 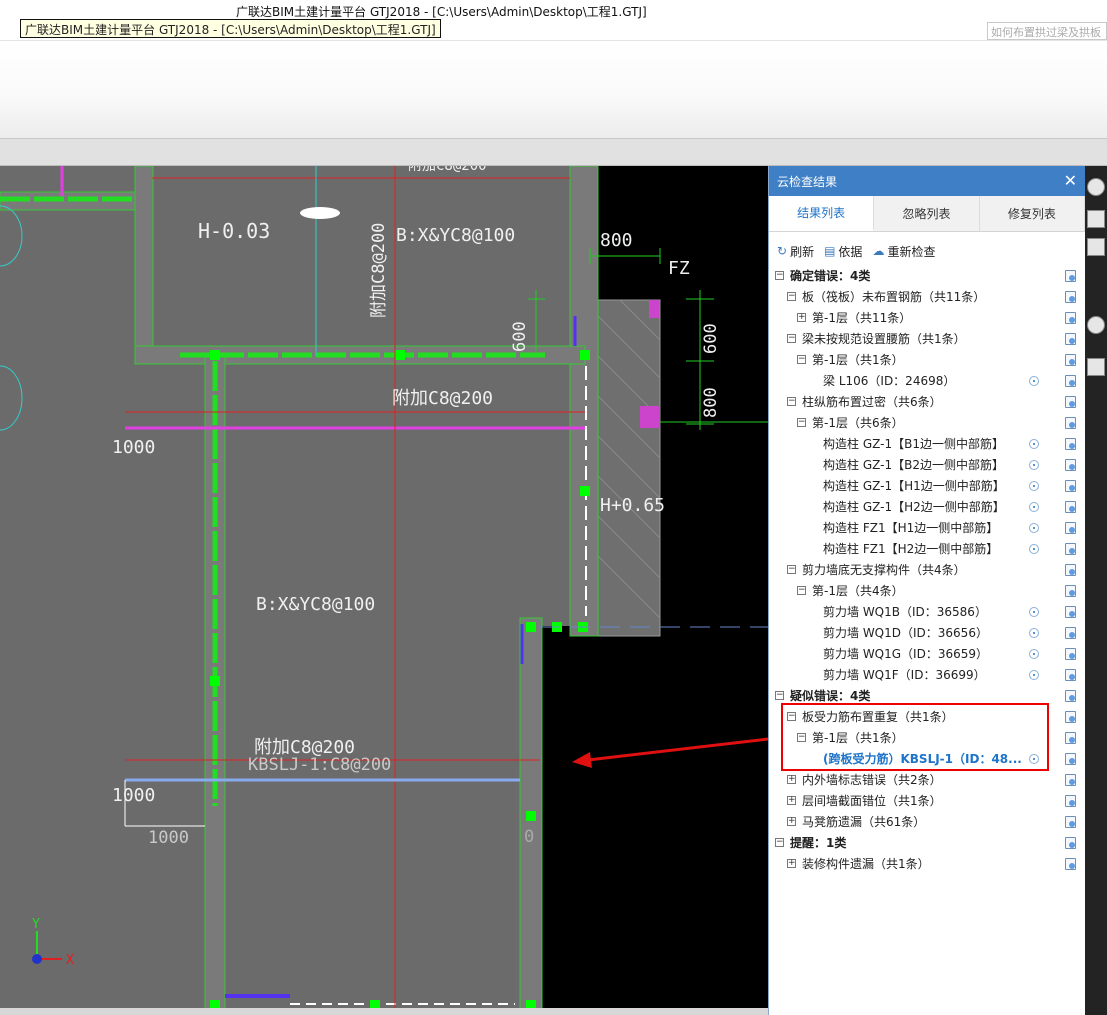 I want to click on tree-row: 构造柱 GZ-1【H1边一侧中部筋】, so click(x=927, y=485).